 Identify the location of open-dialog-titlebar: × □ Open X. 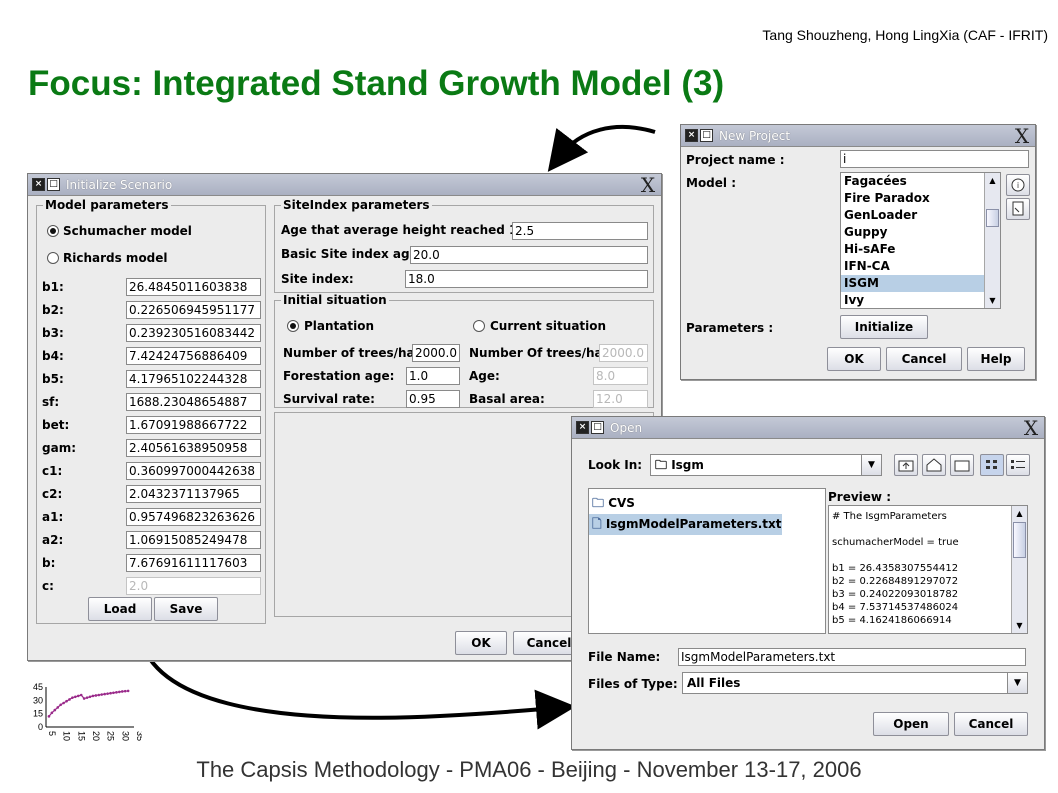
(808, 428).